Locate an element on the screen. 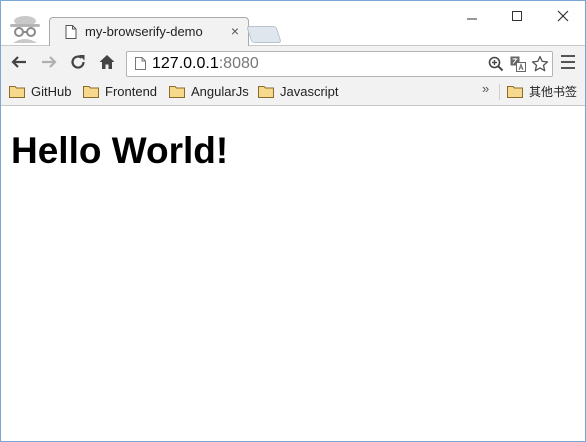 Image resolution: width=586 pixels, height=442 pixels. home-icon is located at coordinates (107, 62).